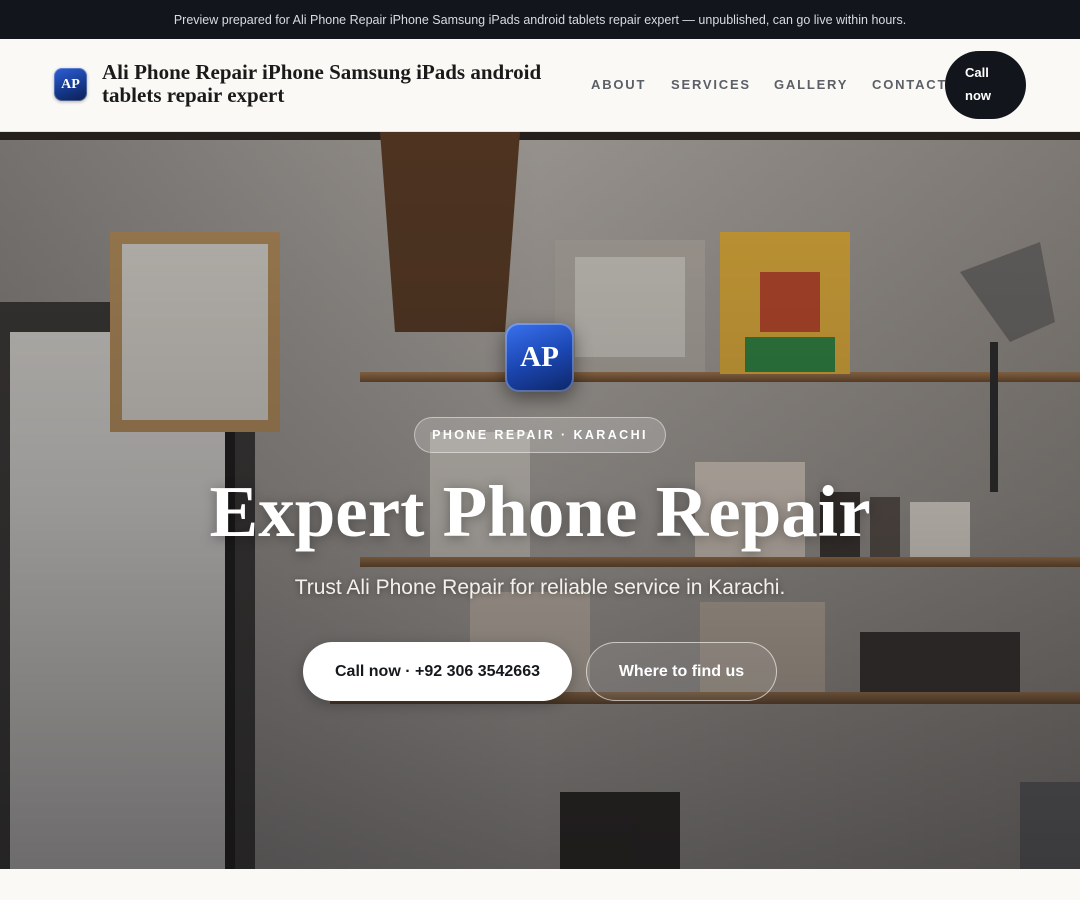 This screenshot has height=900, width=1080. I want to click on nav-about-link: ABOUT, so click(618, 84).